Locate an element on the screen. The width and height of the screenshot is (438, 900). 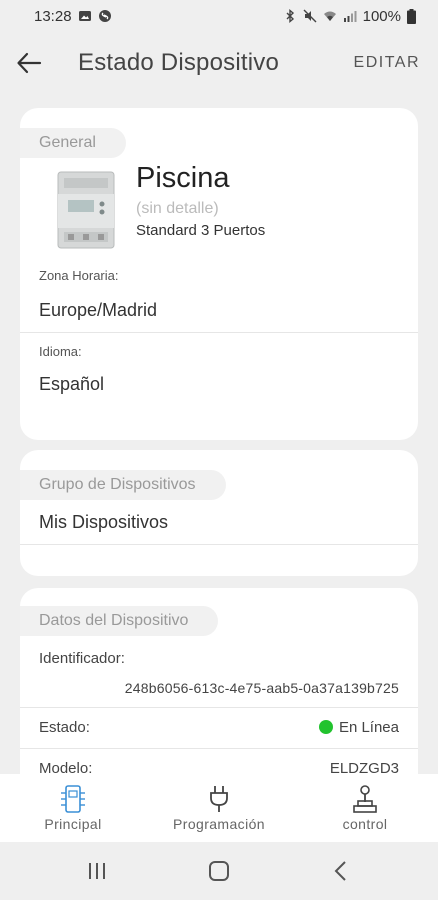
back-arrow-icon is located at coordinates (29, 63).